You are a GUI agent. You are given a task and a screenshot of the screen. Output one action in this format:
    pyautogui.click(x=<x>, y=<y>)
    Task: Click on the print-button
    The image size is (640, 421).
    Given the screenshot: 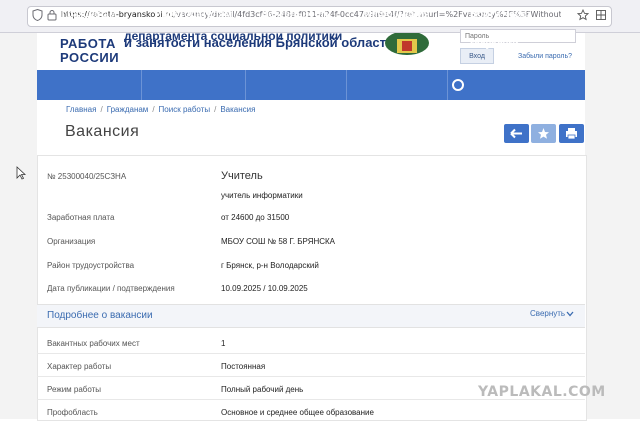 What is the action you would take?
    pyautogui.click(x=571, y=133)
    